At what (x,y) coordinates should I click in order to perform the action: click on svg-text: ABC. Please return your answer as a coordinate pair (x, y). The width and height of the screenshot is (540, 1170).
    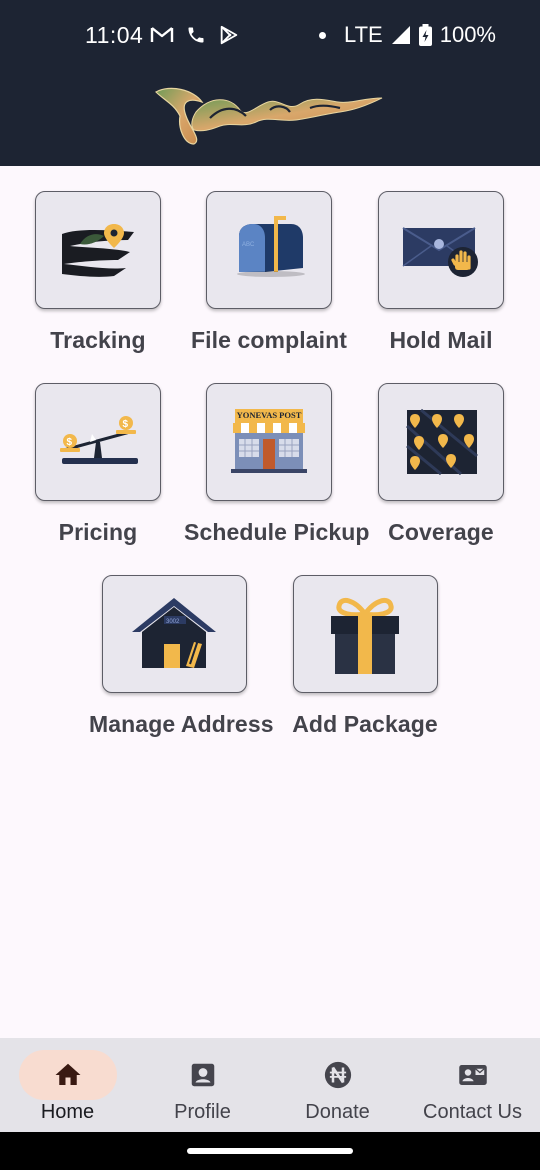
    Looking at the image, I should click on (248, 245).